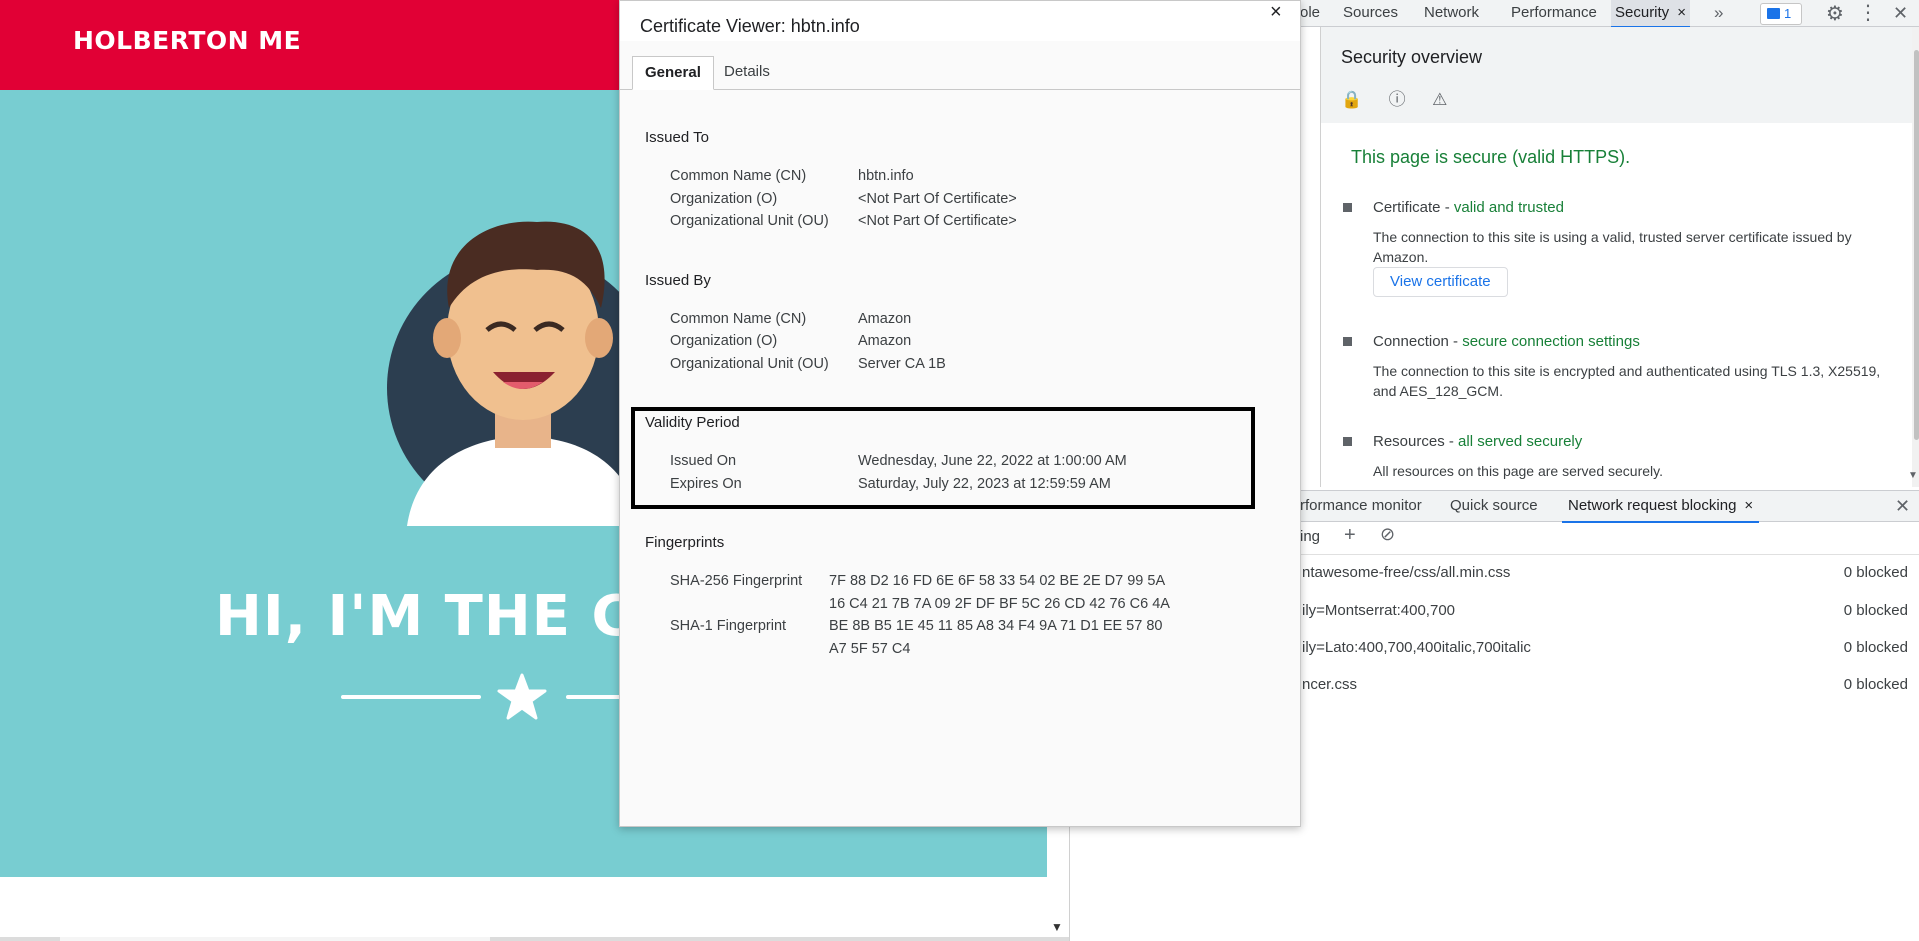 The width and height of the screenshot is (1919, 941). What do you see at coordinates (1379, 610) in the screenshot?
I see `blocked-pattern: ily=Montserrat:400,700` at bounding box center [1379, 610].